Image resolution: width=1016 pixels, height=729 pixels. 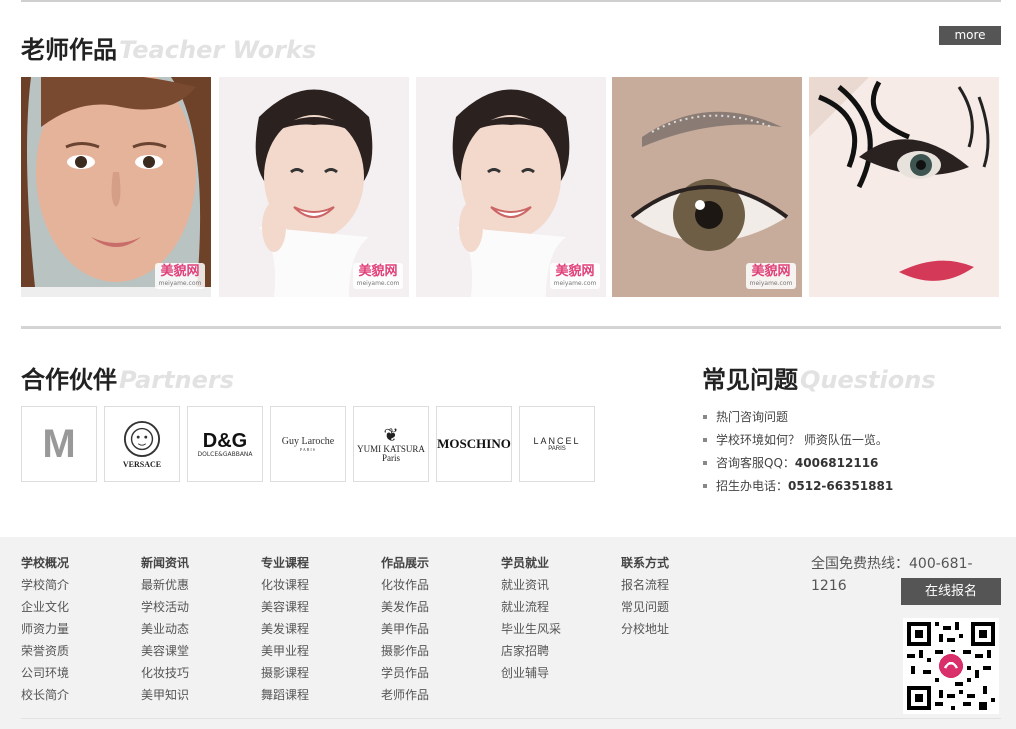 What do you see at coordinates (196, 654) in the screenshot?
I see `footer-link: 美容课堂` at bounding box center [196, 654].